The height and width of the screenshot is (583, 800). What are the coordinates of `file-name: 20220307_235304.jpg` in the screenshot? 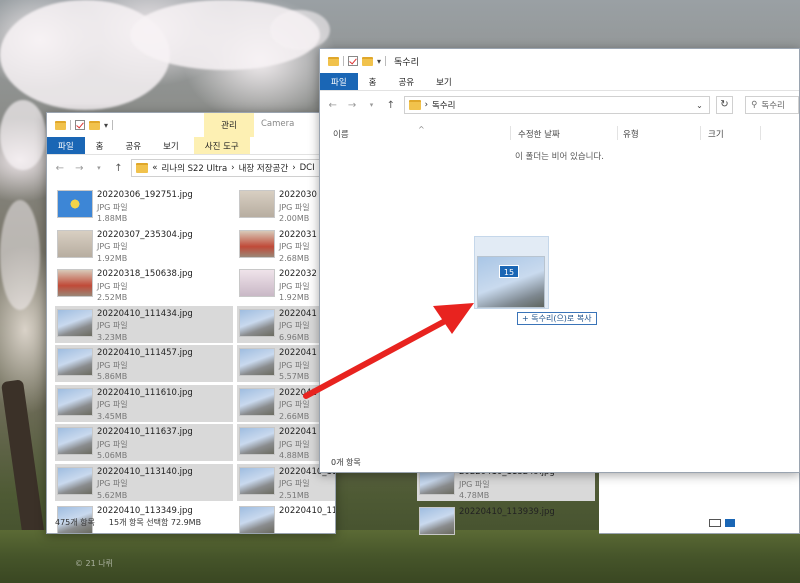 It's located at (145, 234).